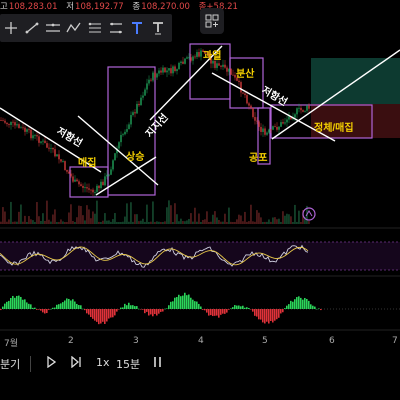  I want to click on momentum-histogram, so click(161, 308).